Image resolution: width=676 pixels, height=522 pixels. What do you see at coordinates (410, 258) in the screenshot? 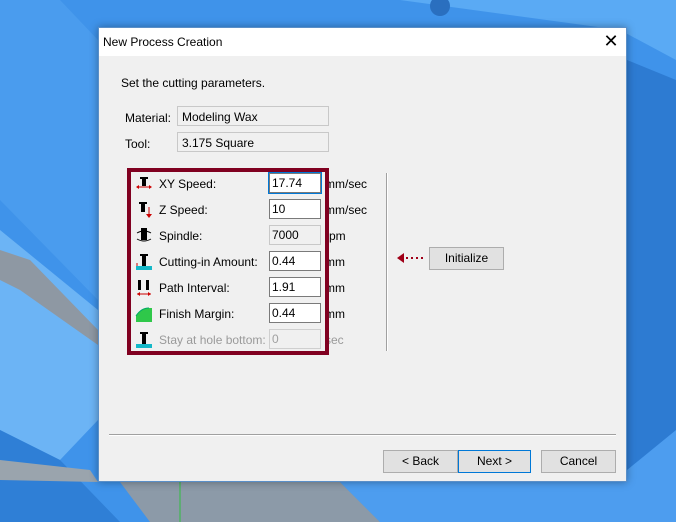
I see `arrow-left-icon` at bounding box center [410, 258].